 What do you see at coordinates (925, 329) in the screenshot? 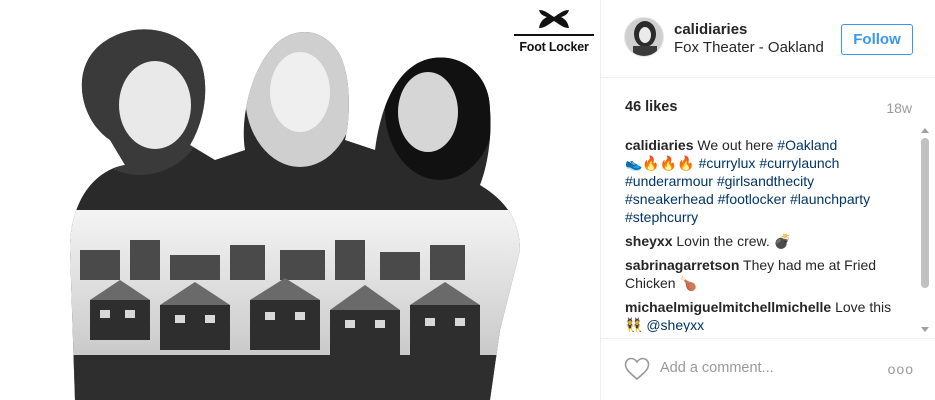
I see `scroll-down-arrow-icon` at bounding box center [925, 329].